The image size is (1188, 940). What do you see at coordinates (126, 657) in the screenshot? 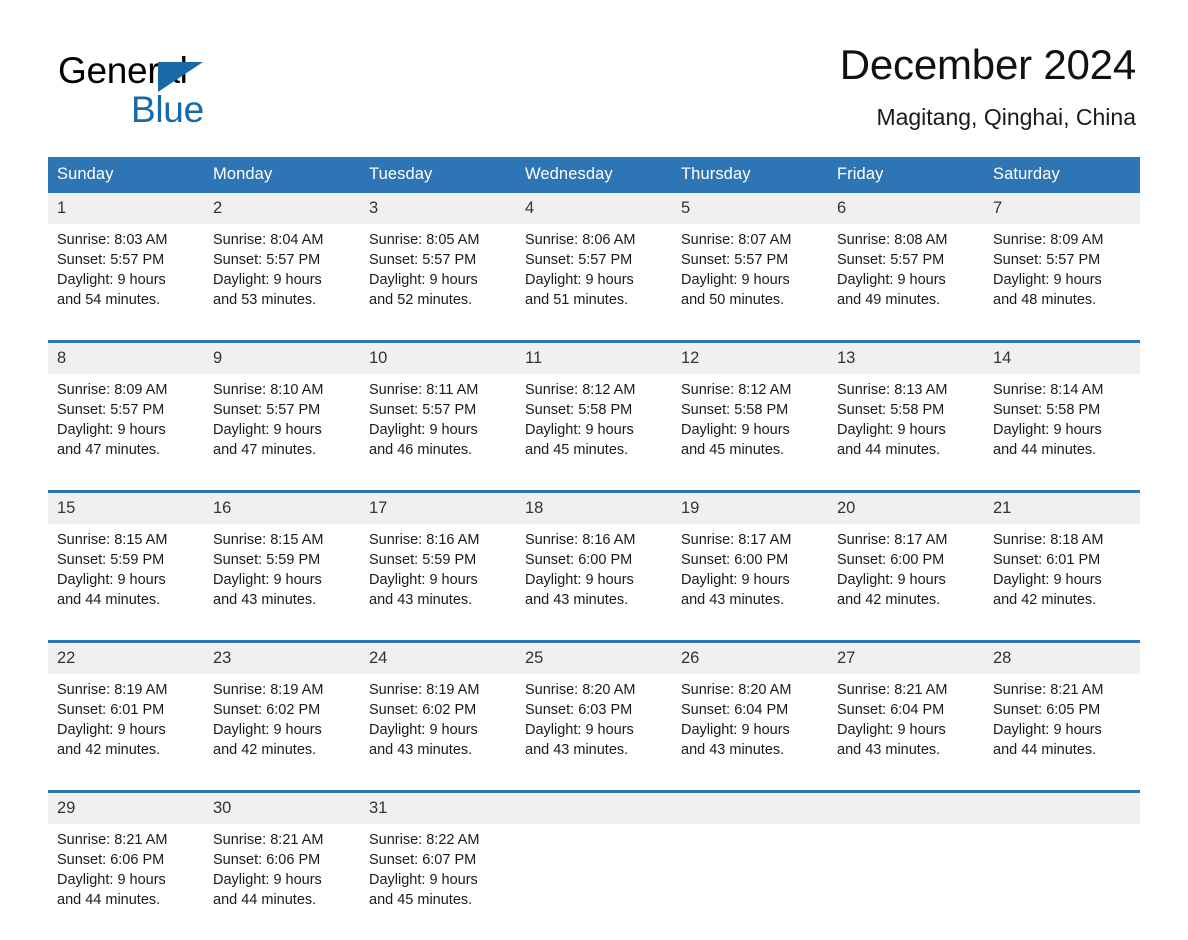
I see `day-number: 22` at bounding box center [126, 657].